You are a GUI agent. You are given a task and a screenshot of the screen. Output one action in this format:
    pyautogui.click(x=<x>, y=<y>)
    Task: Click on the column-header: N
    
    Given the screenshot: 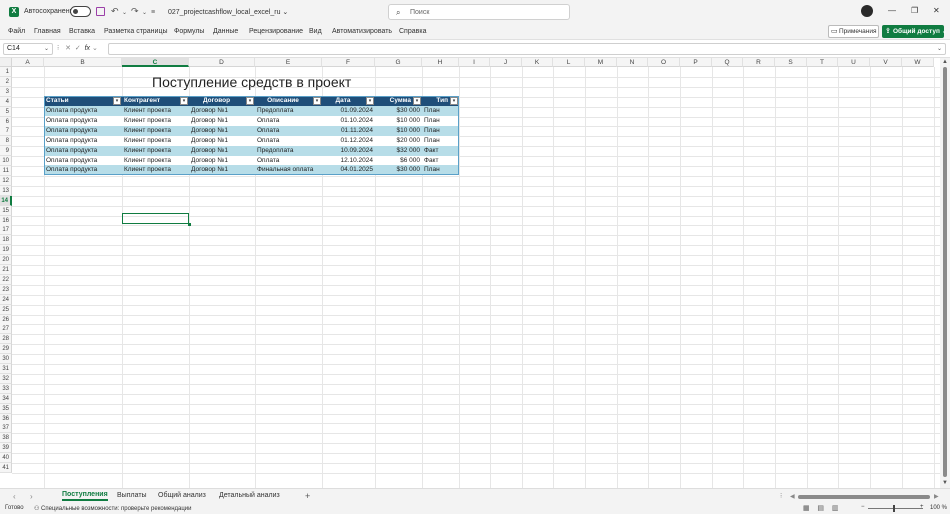 What is the action you would take?
    pyautogui.click(x=632, y=62)
    